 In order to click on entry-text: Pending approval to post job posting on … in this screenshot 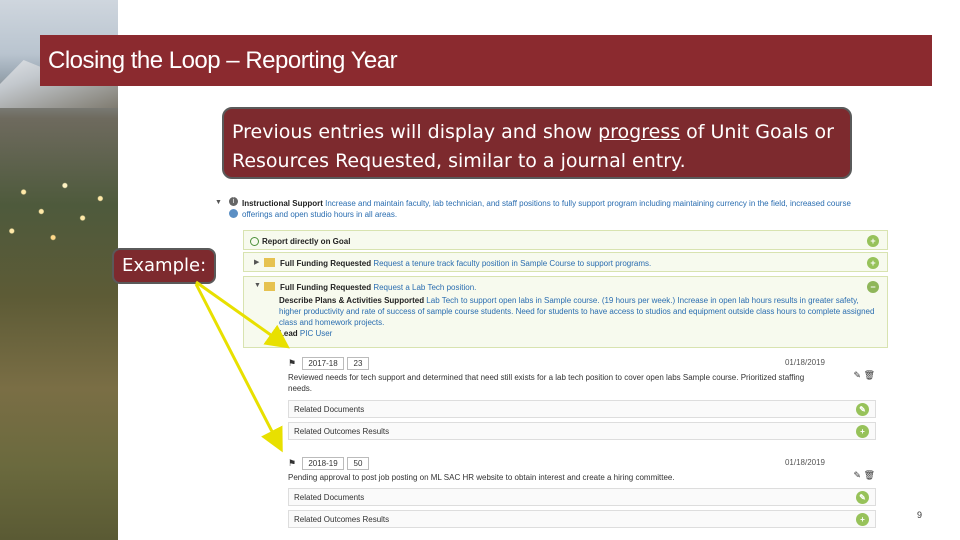, I will do `click(481, 477)`.